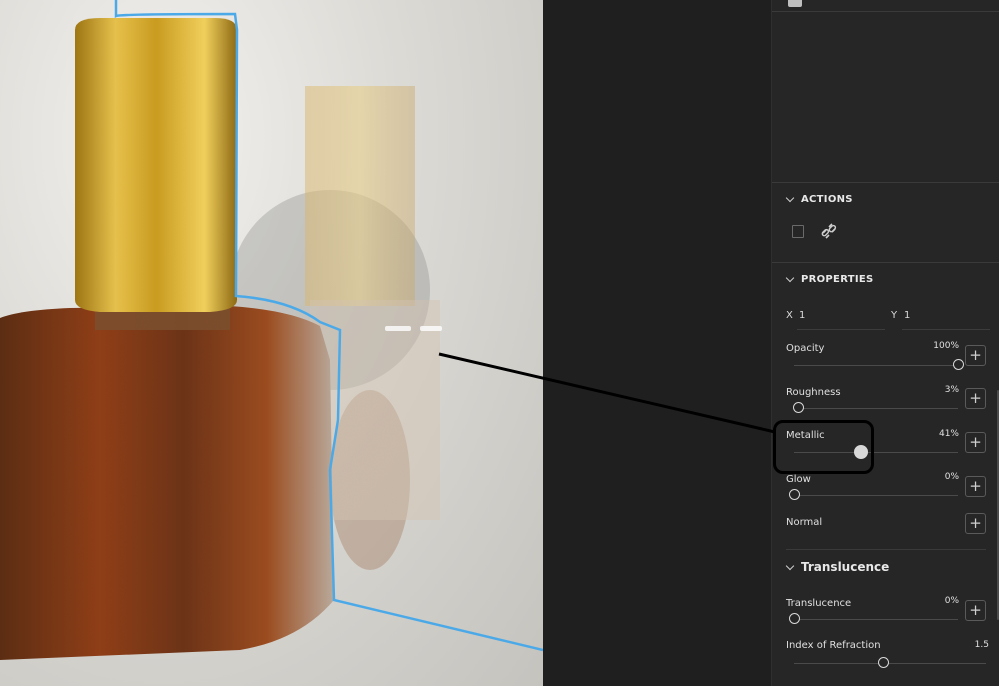  Describe the element at coordinates (829, 279) in the screenshot. I see `properties-header: PROPERTIES` at that location.